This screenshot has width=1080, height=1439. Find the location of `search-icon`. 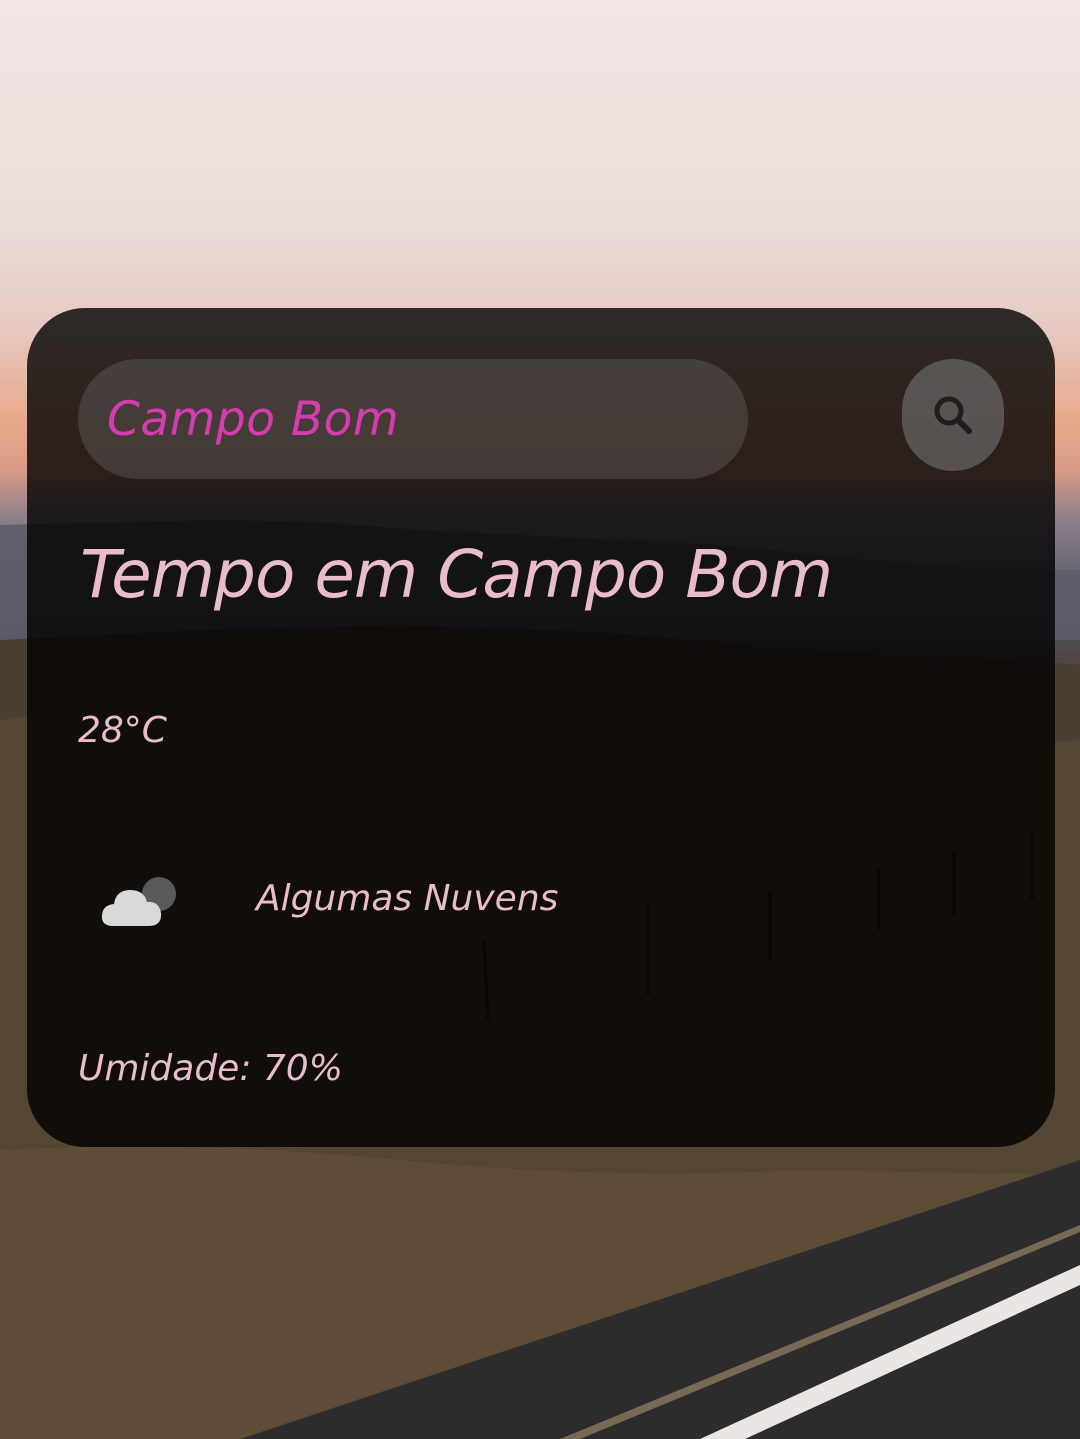

search-icon is located at coordinates (953, 415).